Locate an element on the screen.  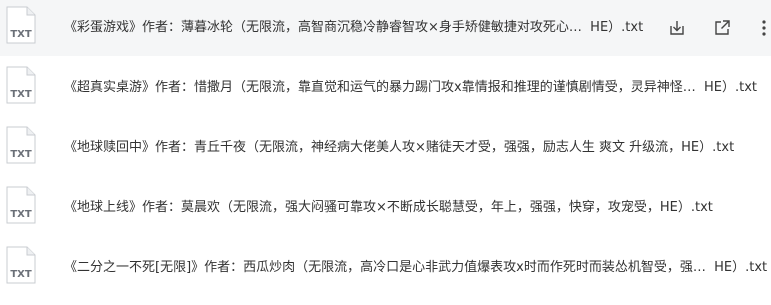
share-button is located at coordinates (722, 28).